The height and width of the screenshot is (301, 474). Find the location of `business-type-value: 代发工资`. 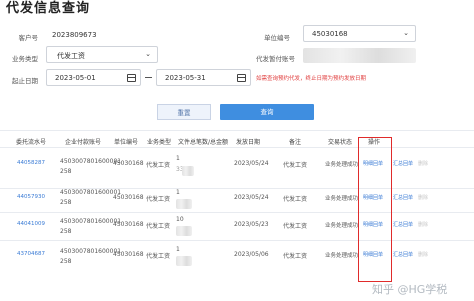

business-type-value: 代发工资 is located at coordinates (71, 56).